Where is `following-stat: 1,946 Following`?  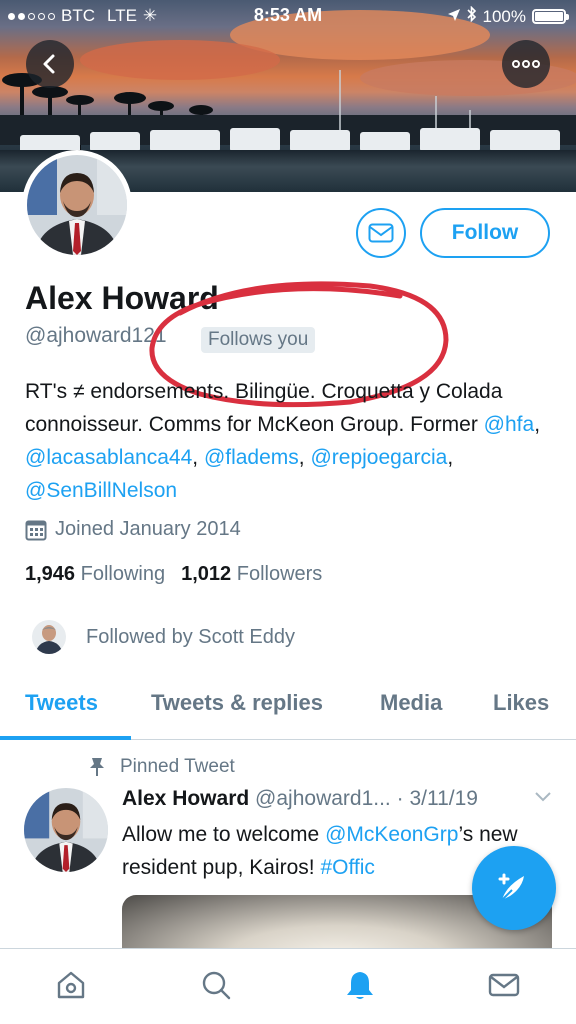
following-stat: 1,946 Following is located at coordinates (95, 574).